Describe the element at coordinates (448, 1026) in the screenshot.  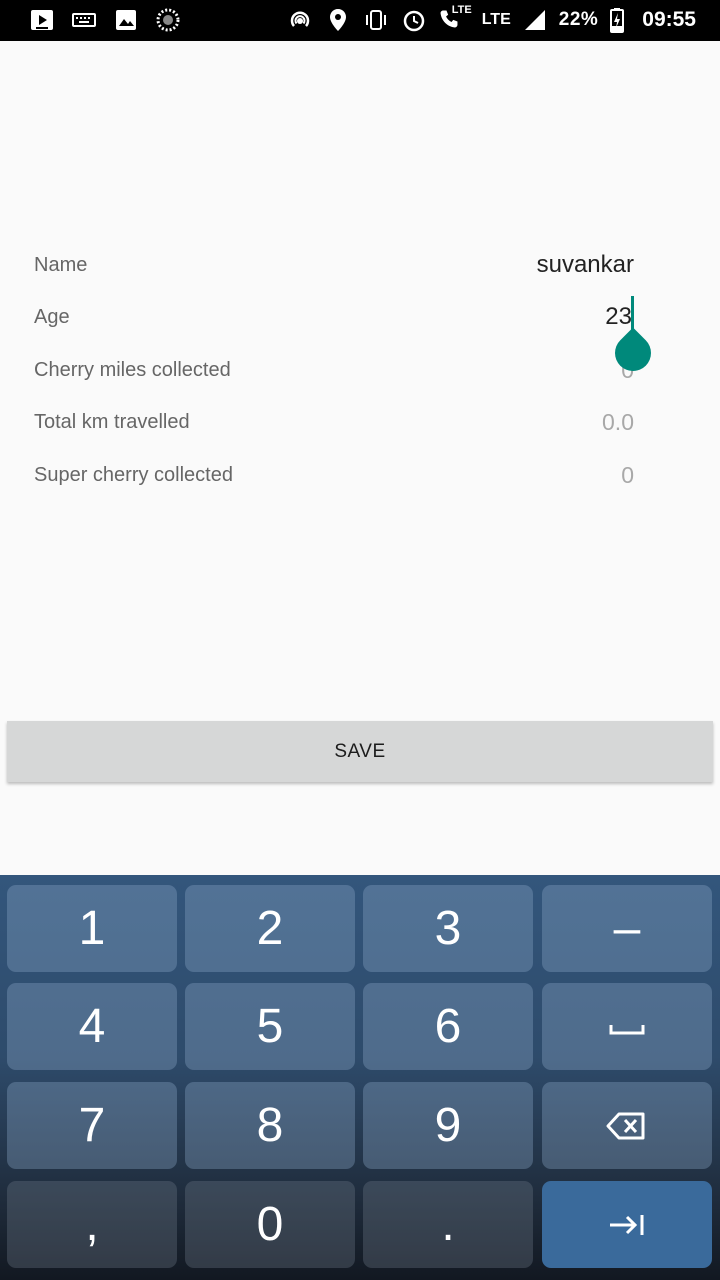
I see `key-6: 6` at that location.